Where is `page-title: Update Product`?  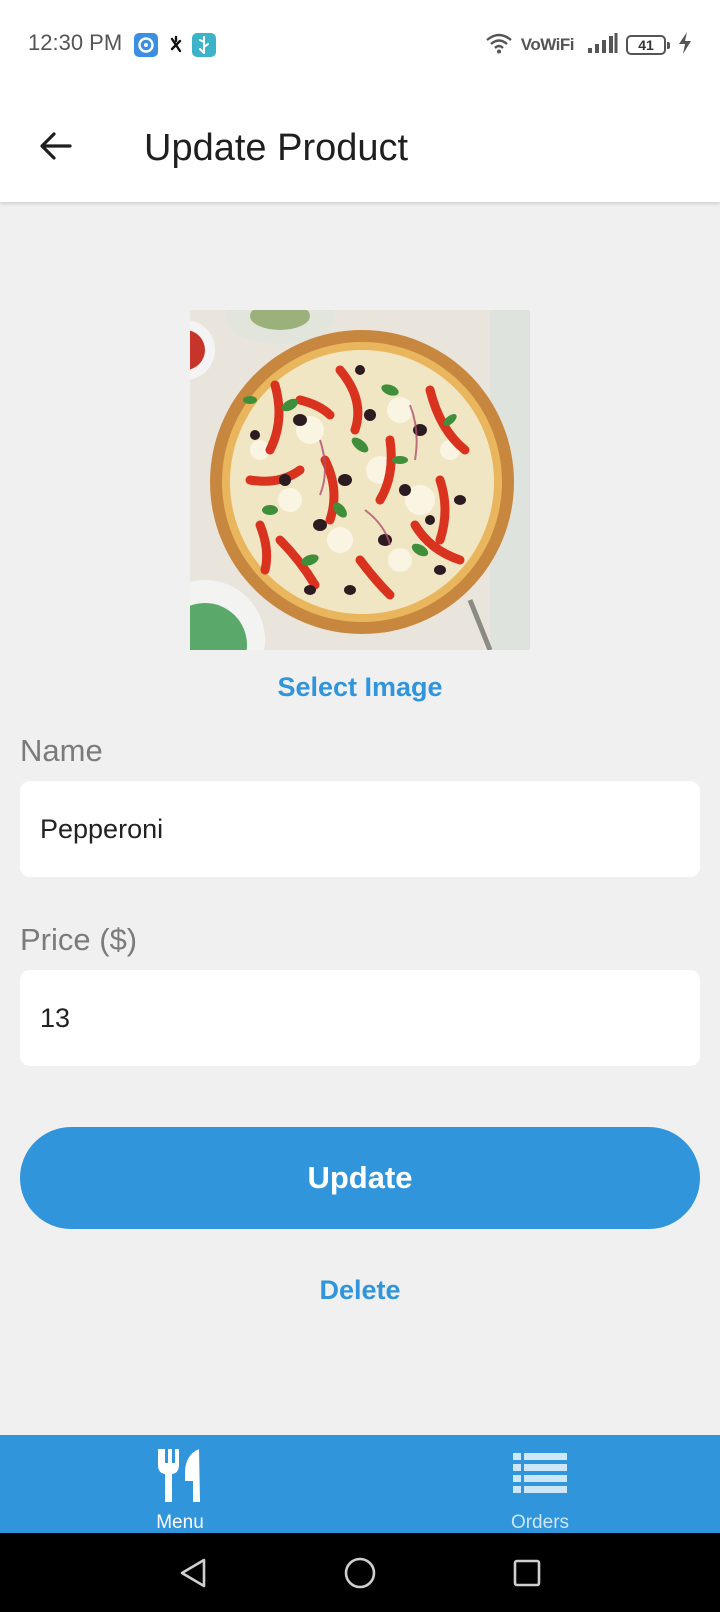
page-title: Update Product is located at coordinates (276, 148).